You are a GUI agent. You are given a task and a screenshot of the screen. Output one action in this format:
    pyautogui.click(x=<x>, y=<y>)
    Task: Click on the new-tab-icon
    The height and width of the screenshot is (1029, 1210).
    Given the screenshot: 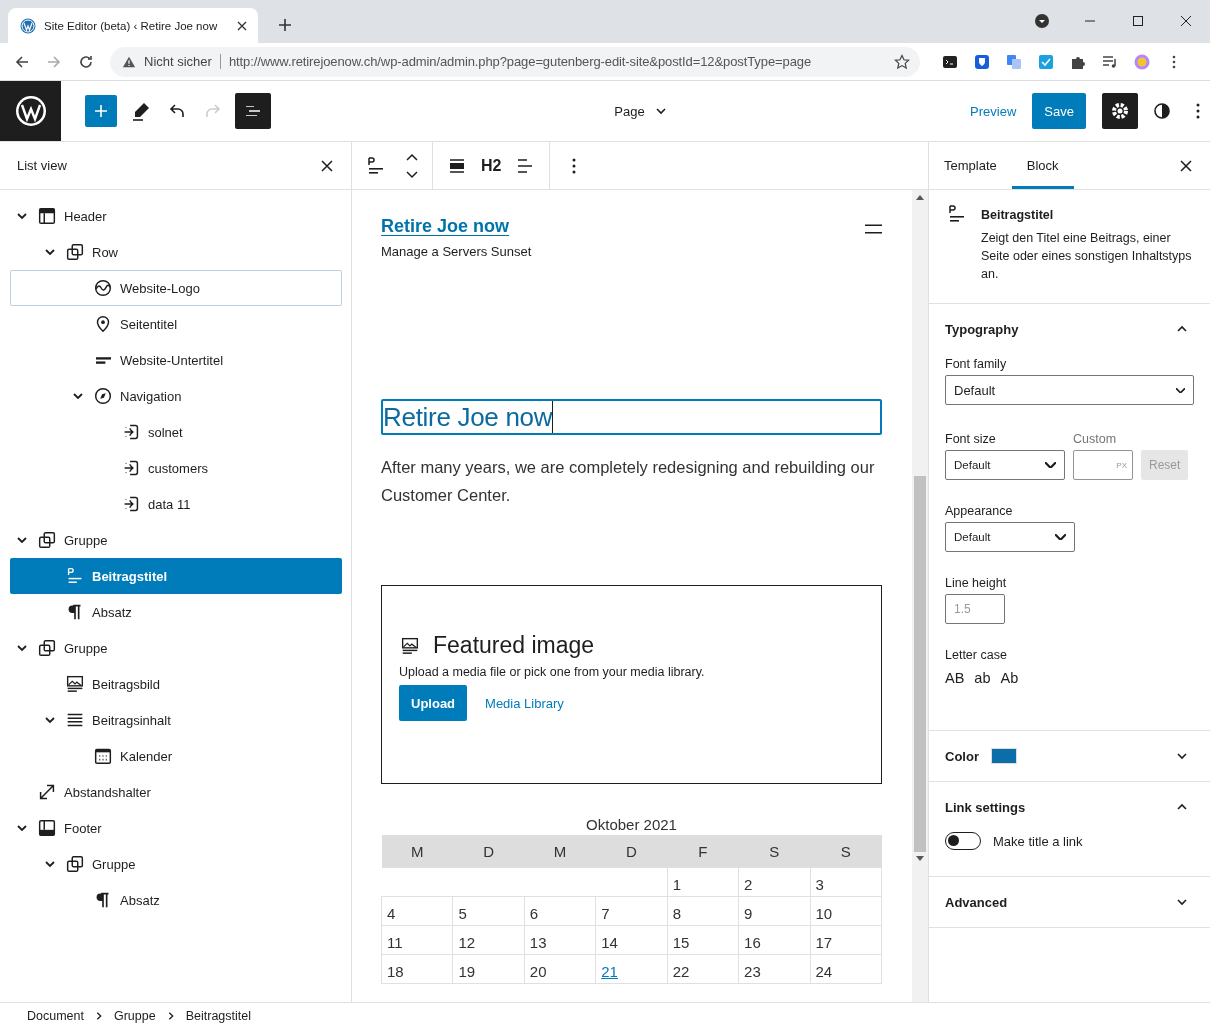 What is the action you would take?
    pyautogui.click(x=285, y=25)
    